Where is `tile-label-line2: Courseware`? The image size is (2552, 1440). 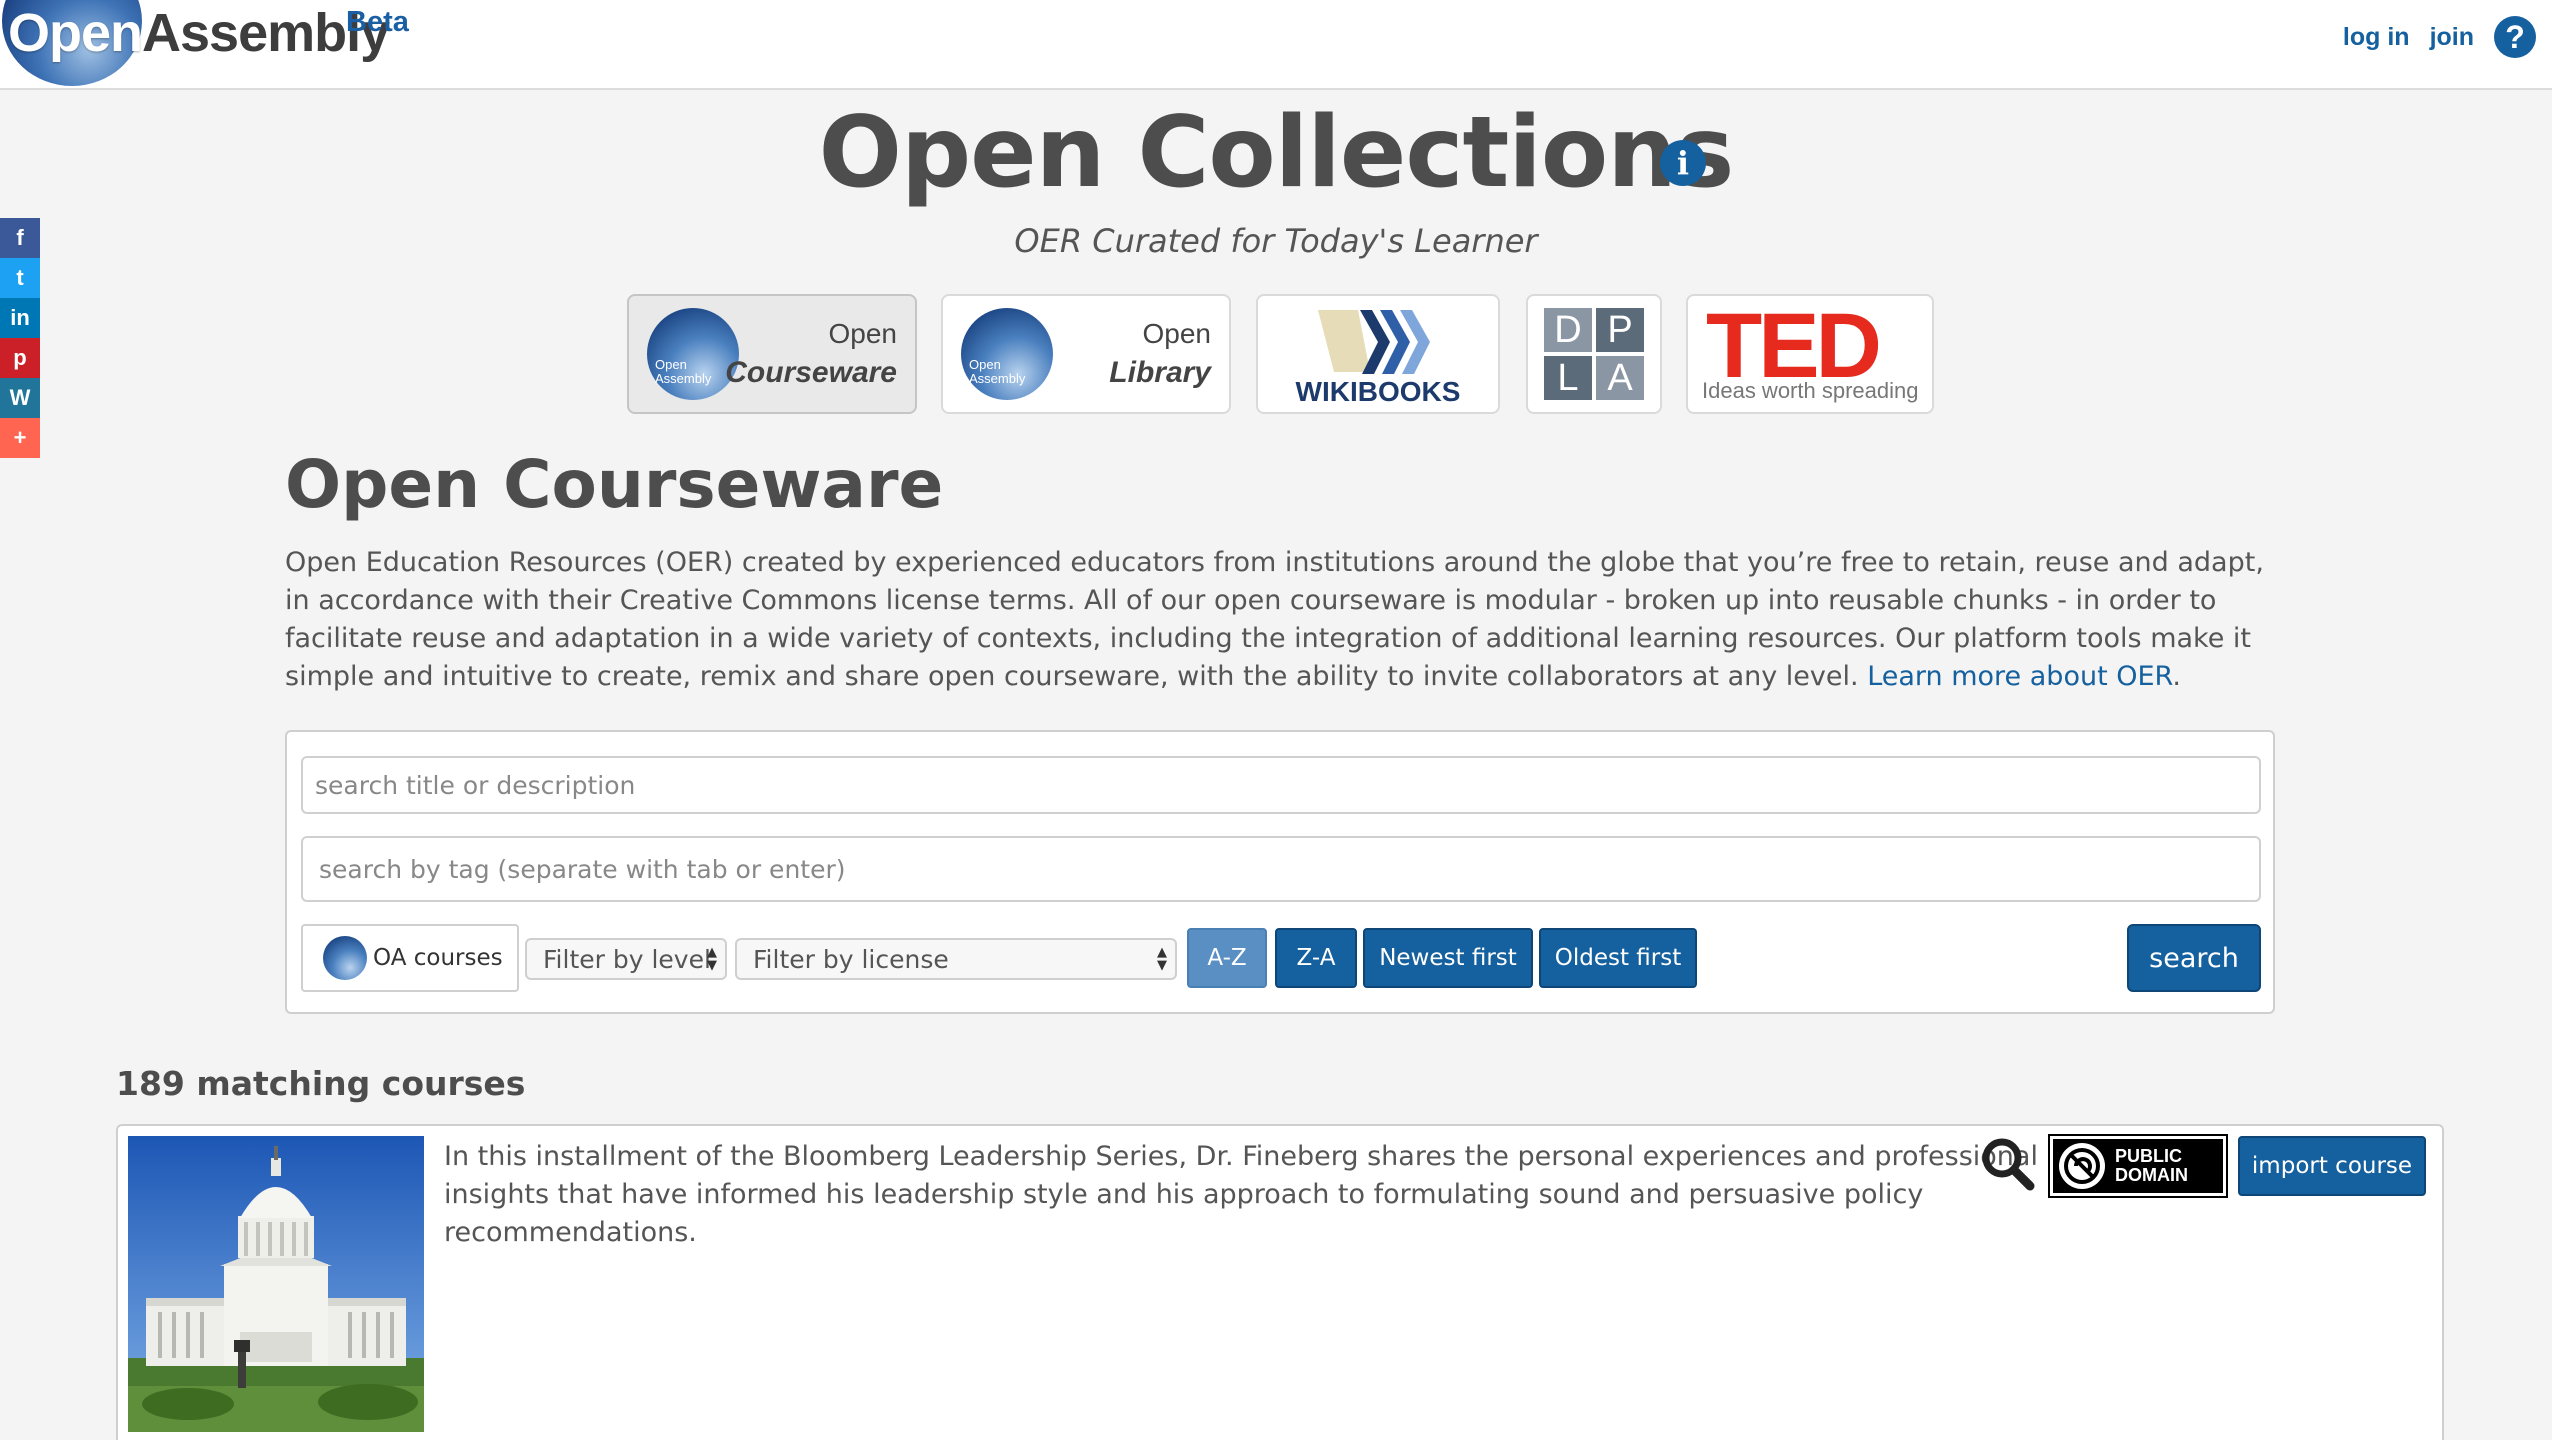 tile-label-line2: Courseware is located at coordinates (811, 372).